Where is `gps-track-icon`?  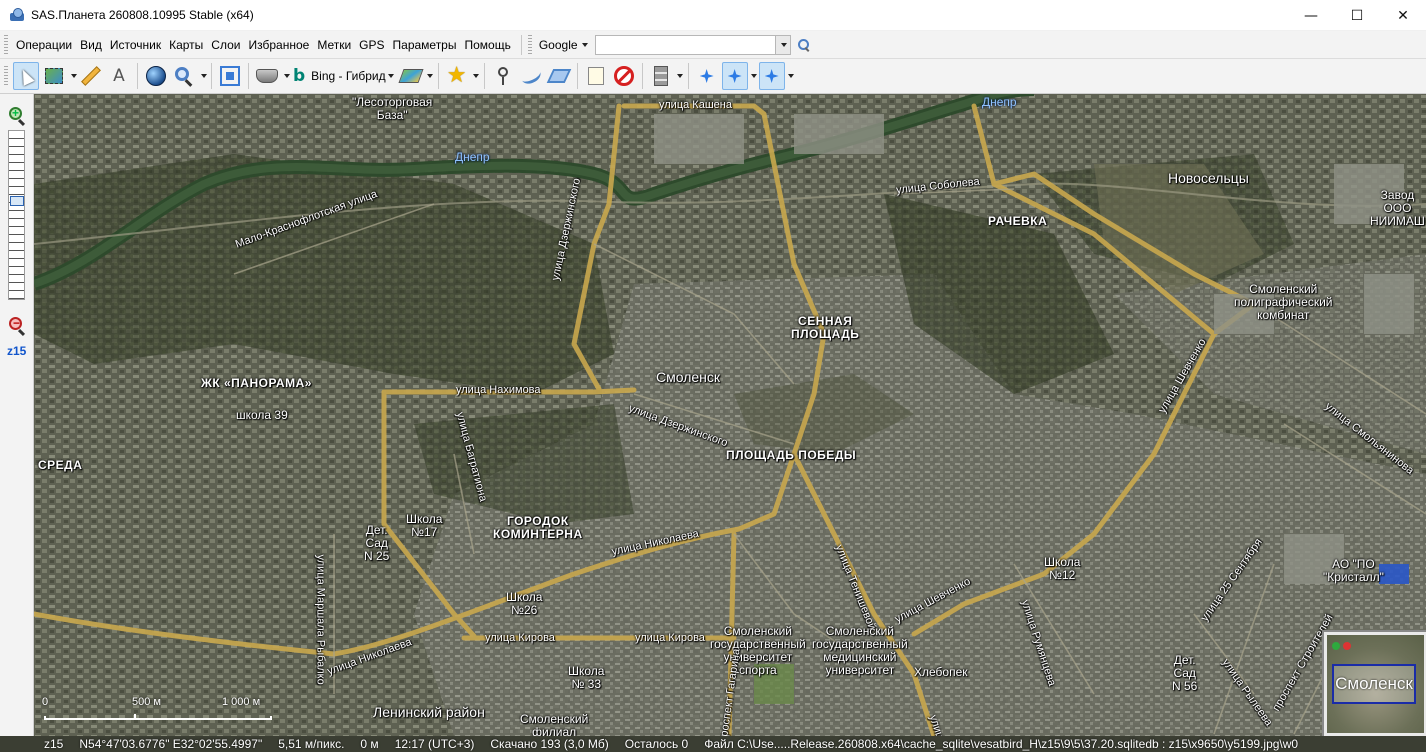
gps-track-icon is located at coordinates (735, 76).